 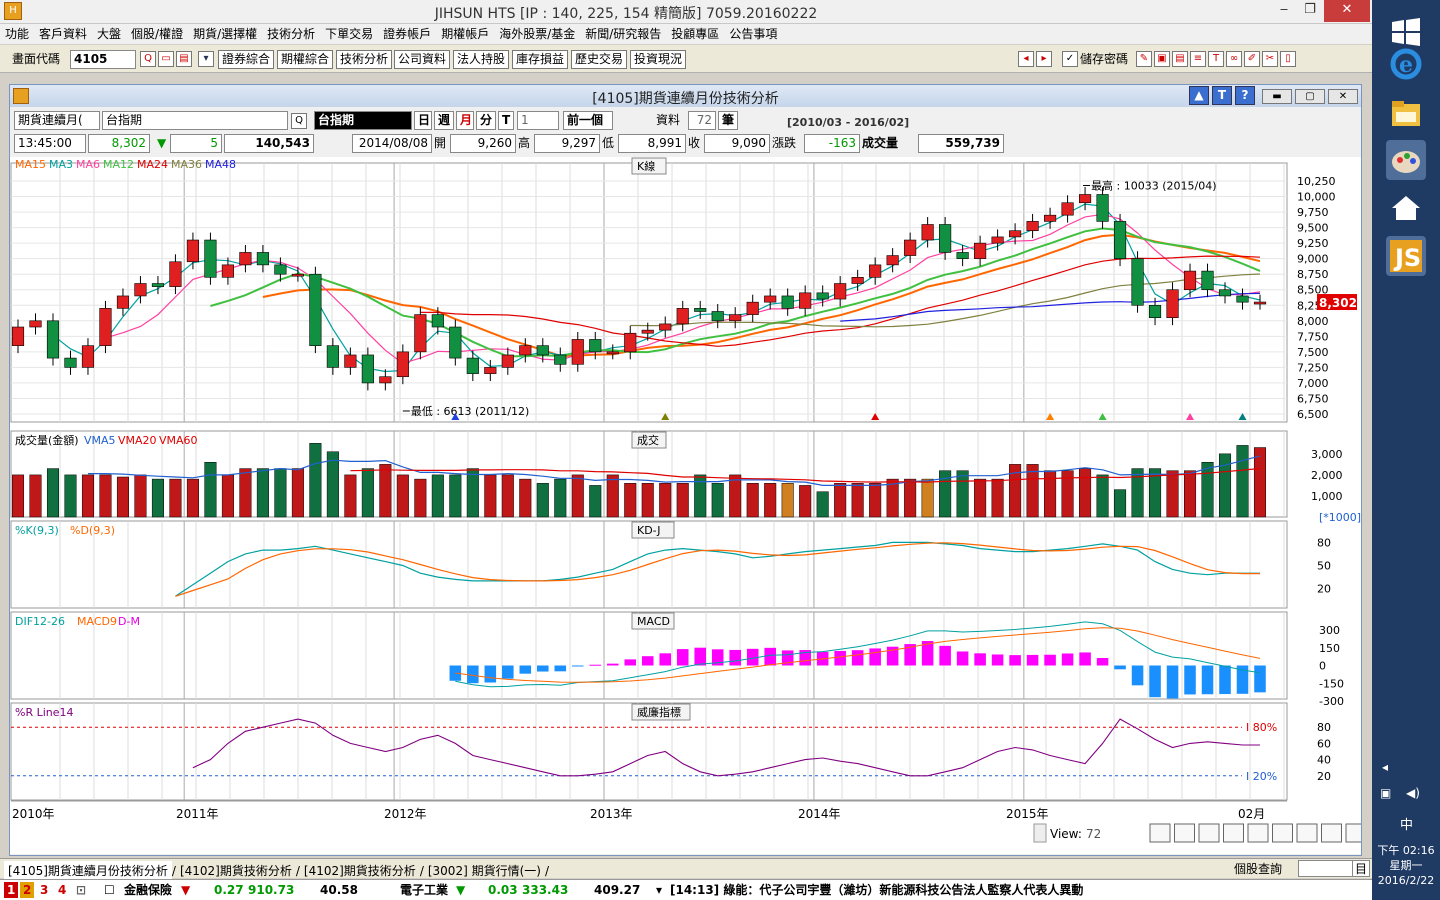 What do you see at coordinates (1184, 833) in the screenshot?
I see `zoom-out-icon` at bounding box center [1184, 833].